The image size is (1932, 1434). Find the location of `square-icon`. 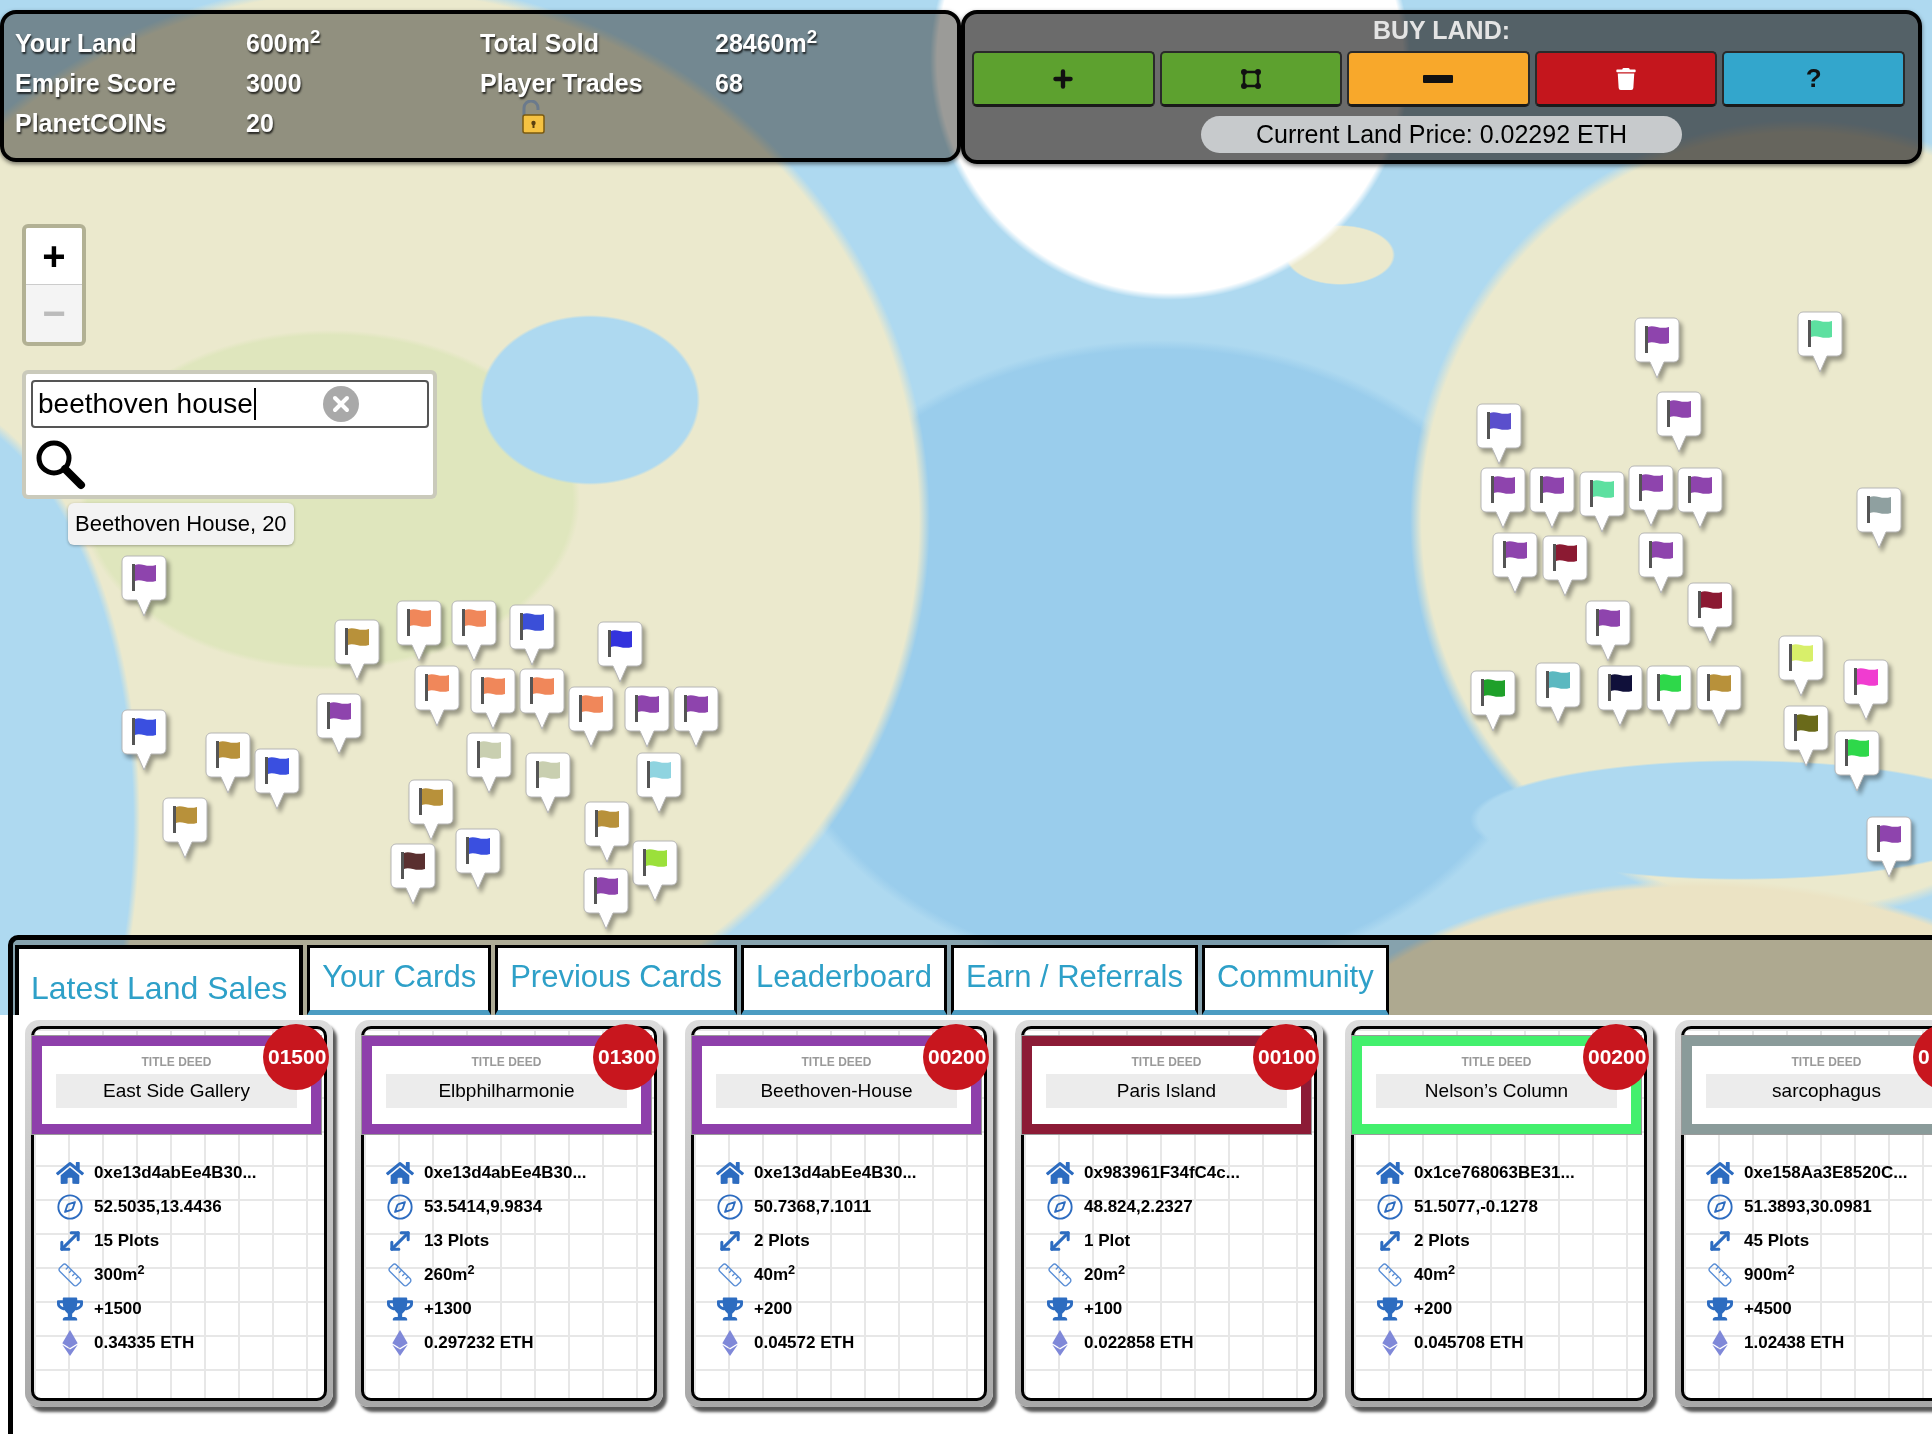

square-icon is located at coordinates (1250, 78).